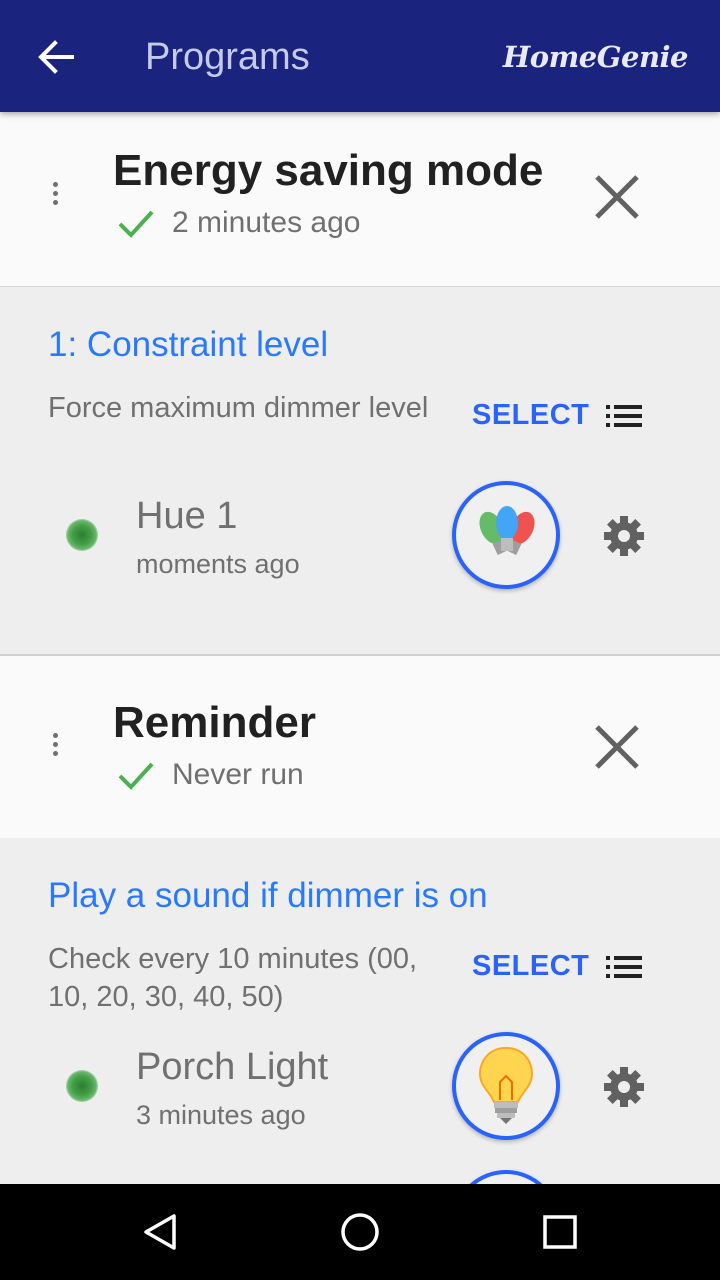 This screenshot has height=1280, width=720. I want to click on program-status: 2 minutes ago, so click(266, 222).